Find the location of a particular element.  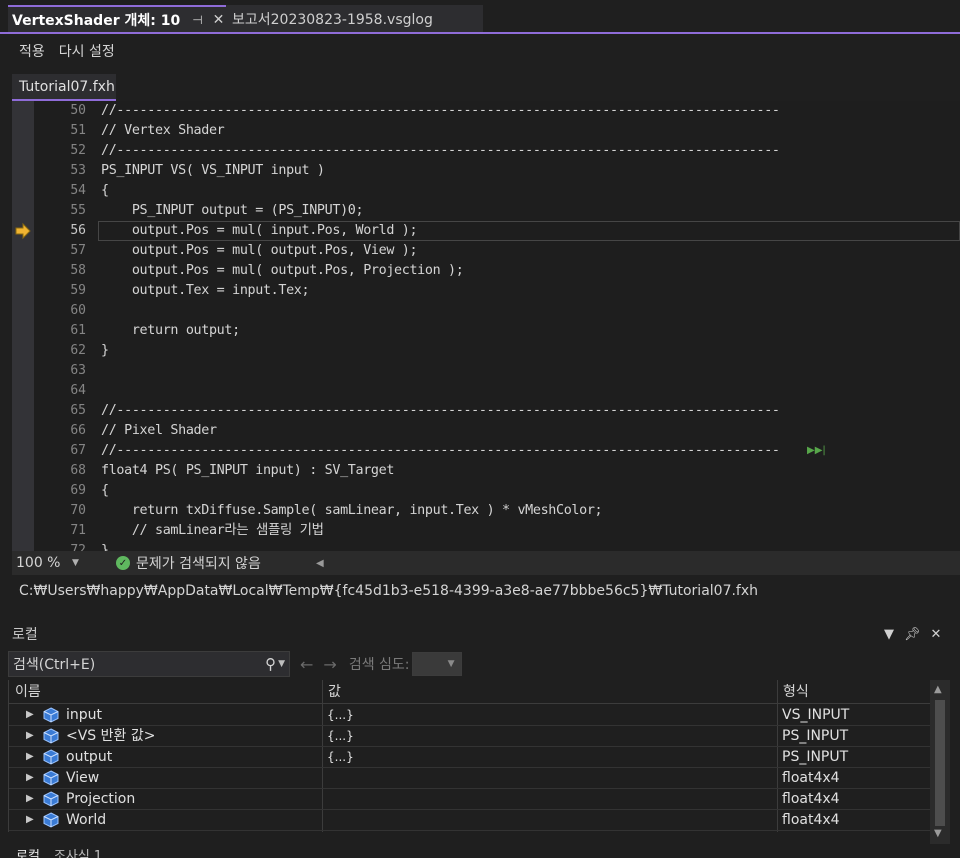

line-number: 69 is located at coordinates (78, 490).